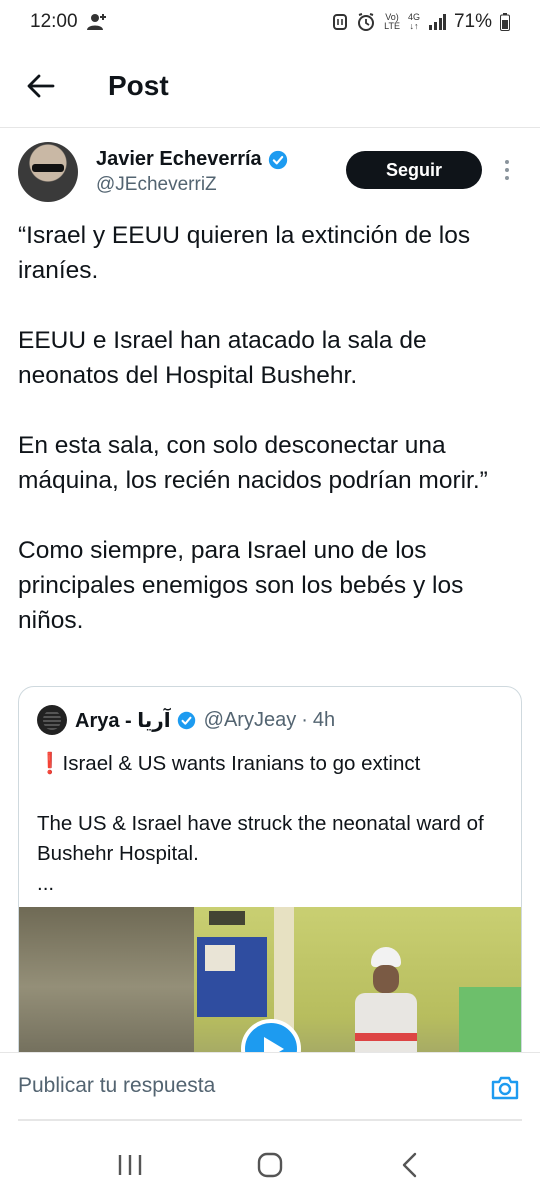  What do you see at coordinates (221, 185) in the screenshot?
I see `author-handle: @JEcheverriZ` at bounding box center [221, 185].